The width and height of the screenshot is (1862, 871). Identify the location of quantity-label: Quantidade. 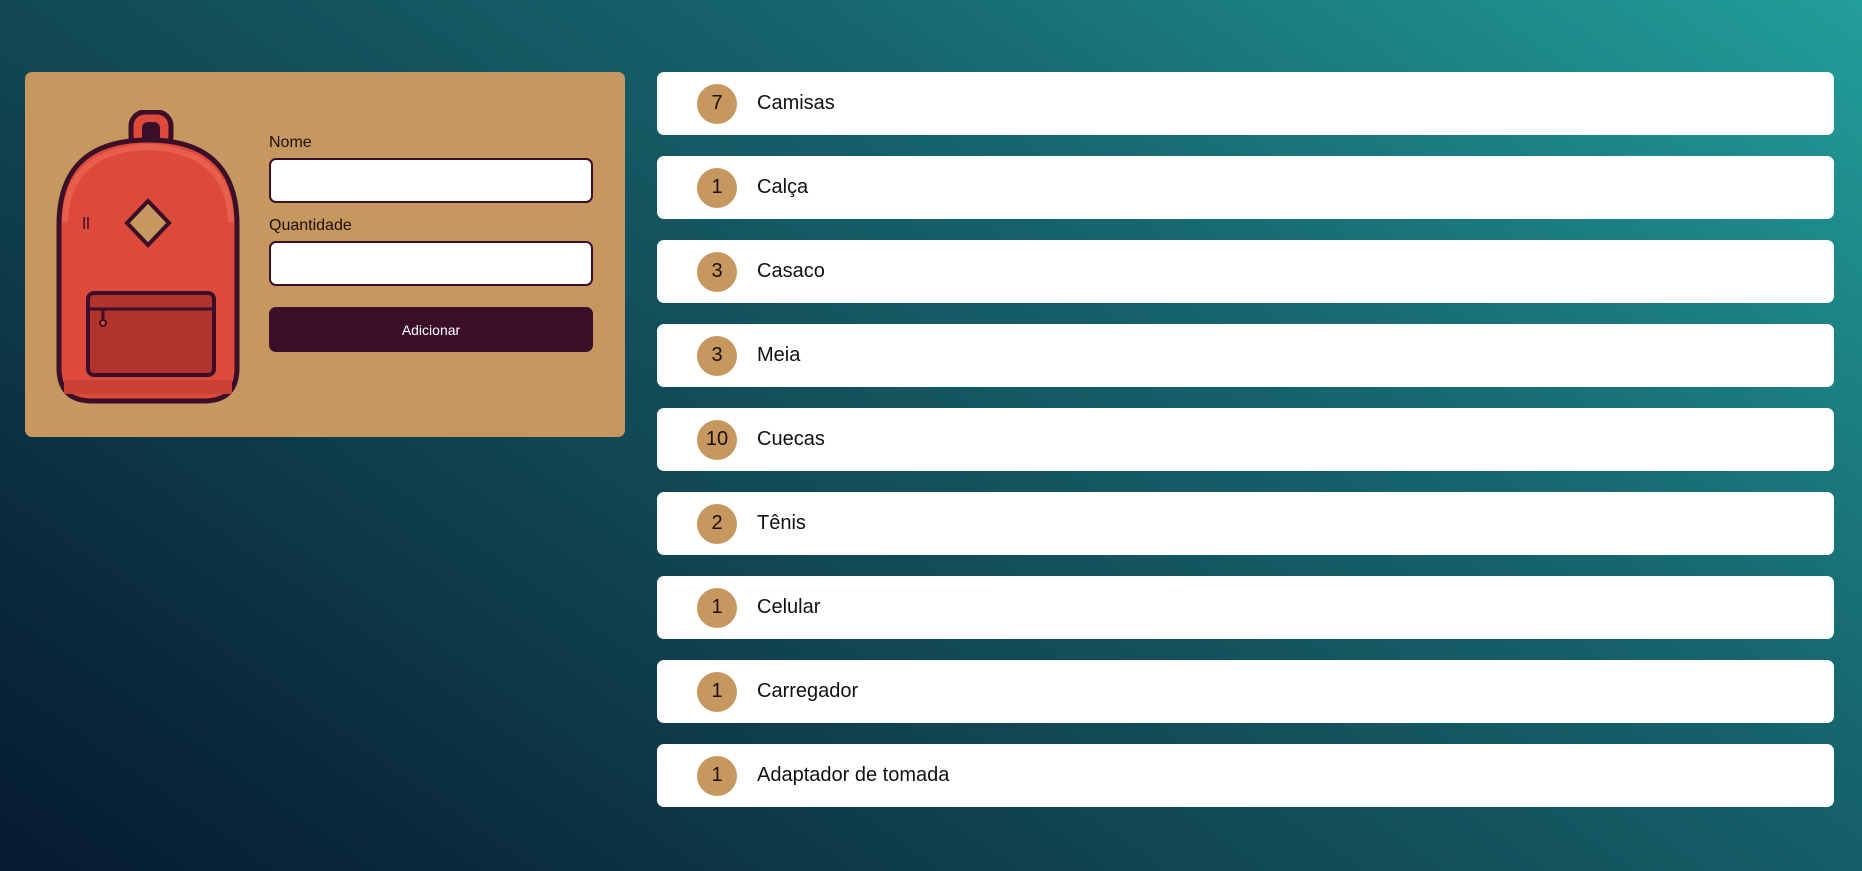
(310, 225).